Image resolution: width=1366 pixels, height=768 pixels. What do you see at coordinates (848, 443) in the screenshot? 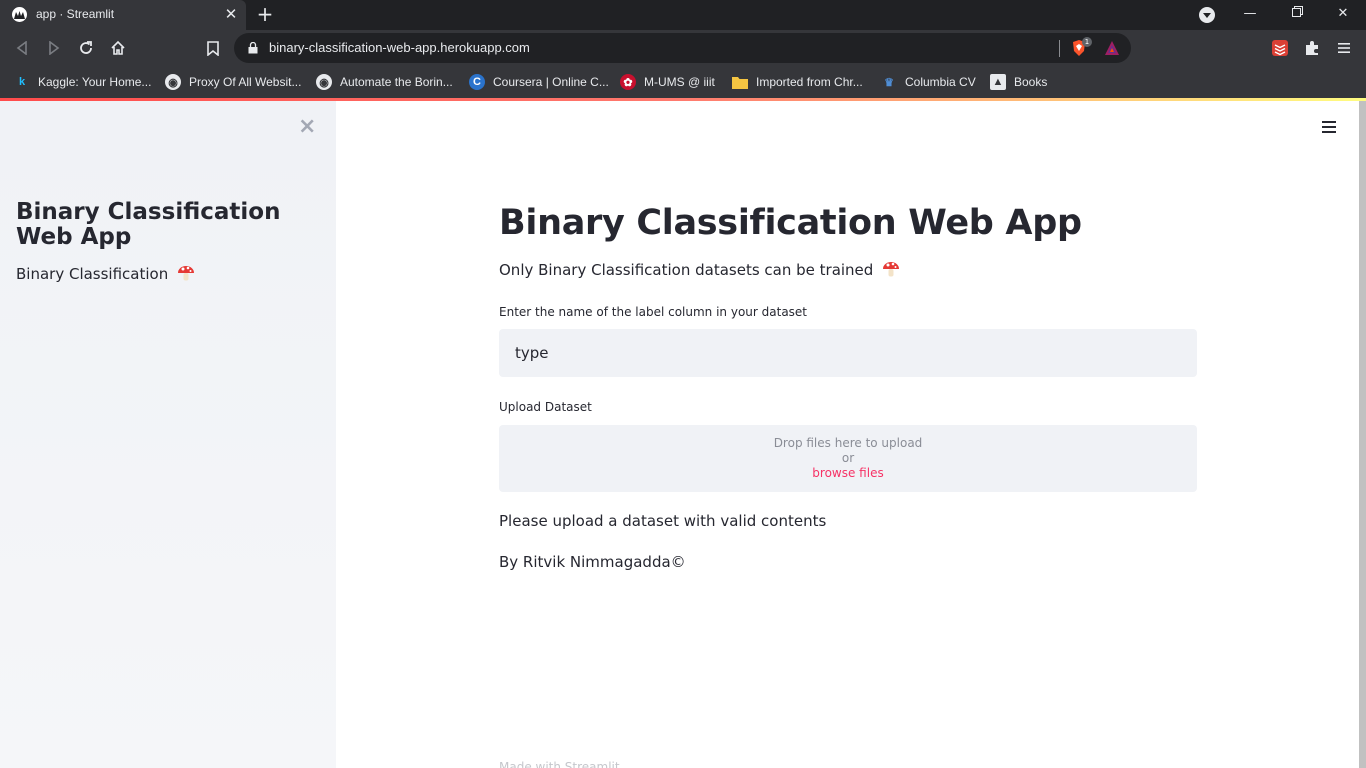
I see `dropzone-text: Drop files here to upload` at bounding box center [848, 443].